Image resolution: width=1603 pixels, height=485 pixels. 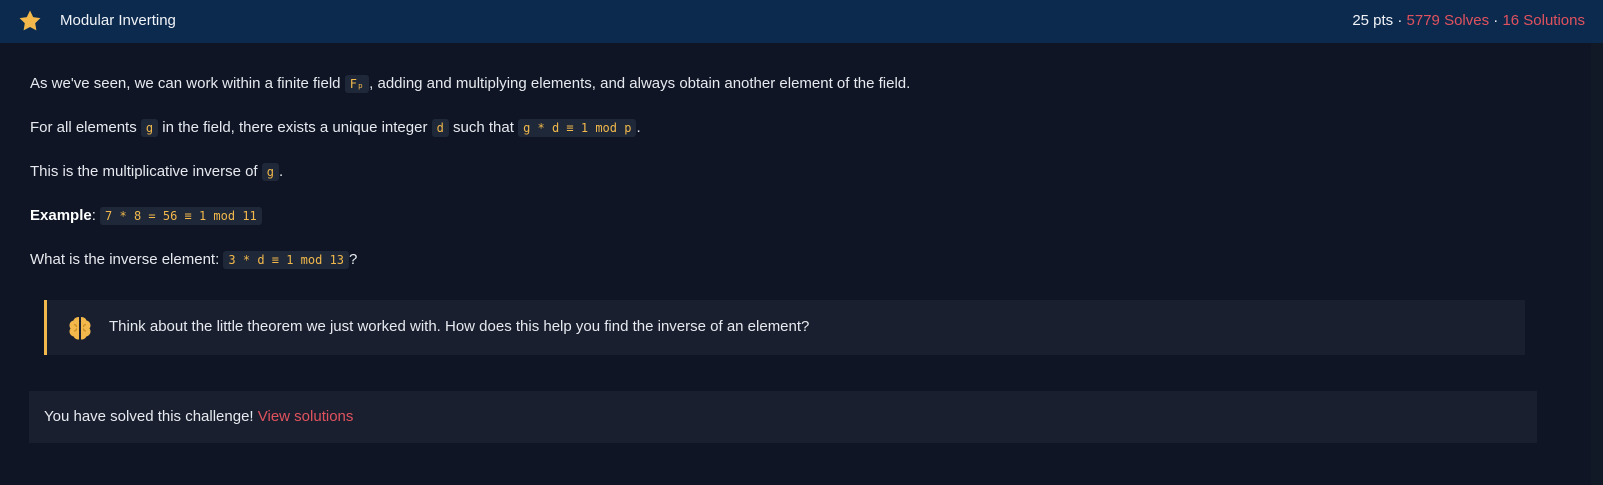 I want to click on paragraph-multiplicative-inverse: This is the multiplicative inverse of g., so click(x=157, y=172).